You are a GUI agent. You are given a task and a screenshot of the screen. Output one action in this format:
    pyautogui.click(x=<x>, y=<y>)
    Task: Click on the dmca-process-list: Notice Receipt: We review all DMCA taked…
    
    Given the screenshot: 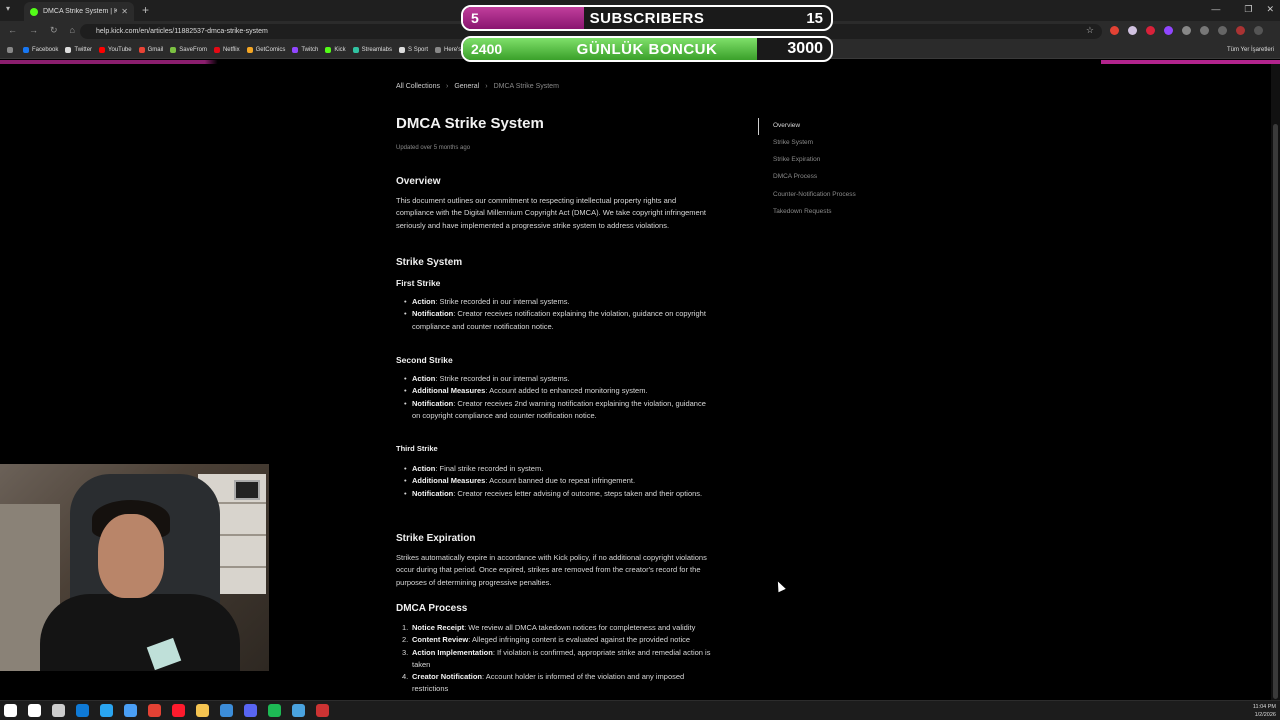 What is the action you would take?
    pyautogui.click(x=556, y=659)
    